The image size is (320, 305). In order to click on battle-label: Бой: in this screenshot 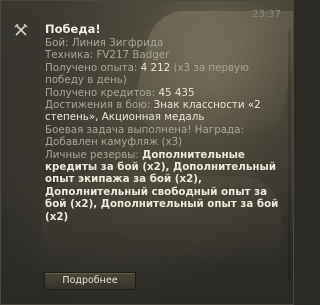, I will do `click(57, 43)`.